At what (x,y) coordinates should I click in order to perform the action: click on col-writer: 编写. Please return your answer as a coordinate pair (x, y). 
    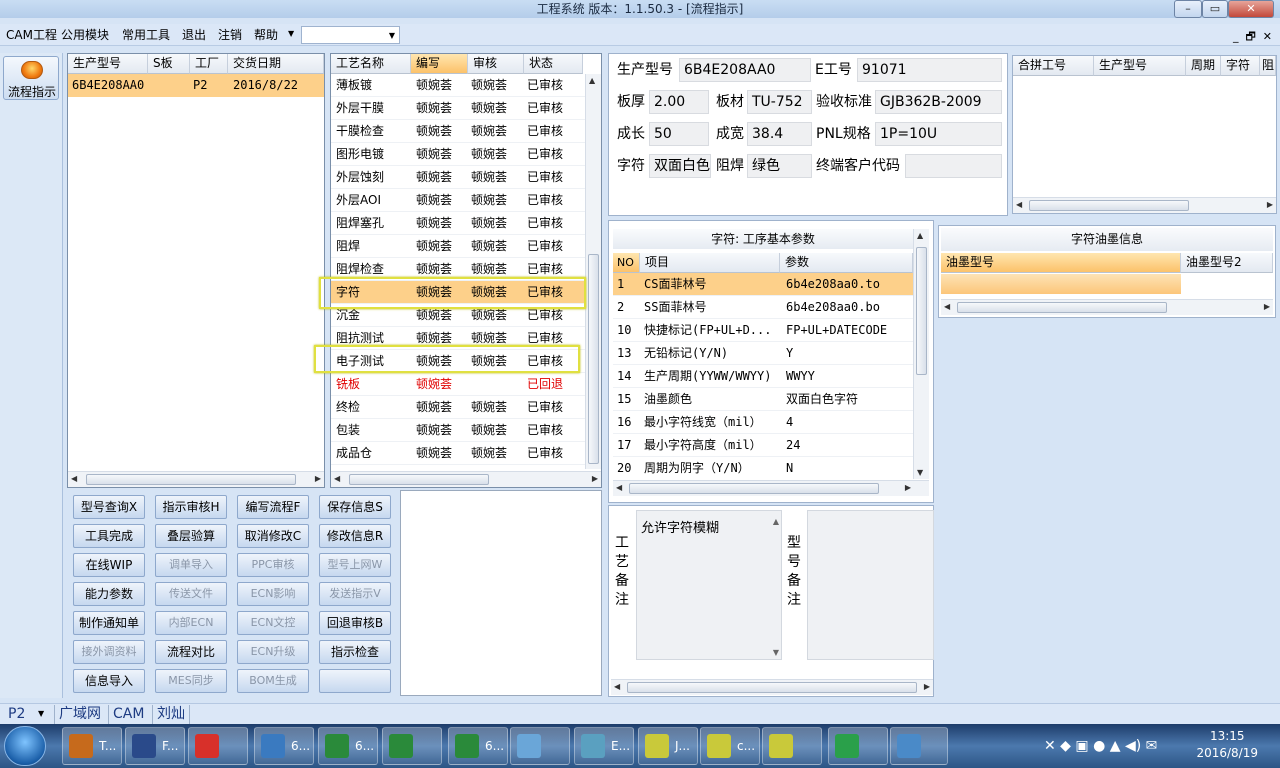
    Looking at the image, I should click on (439, 64).